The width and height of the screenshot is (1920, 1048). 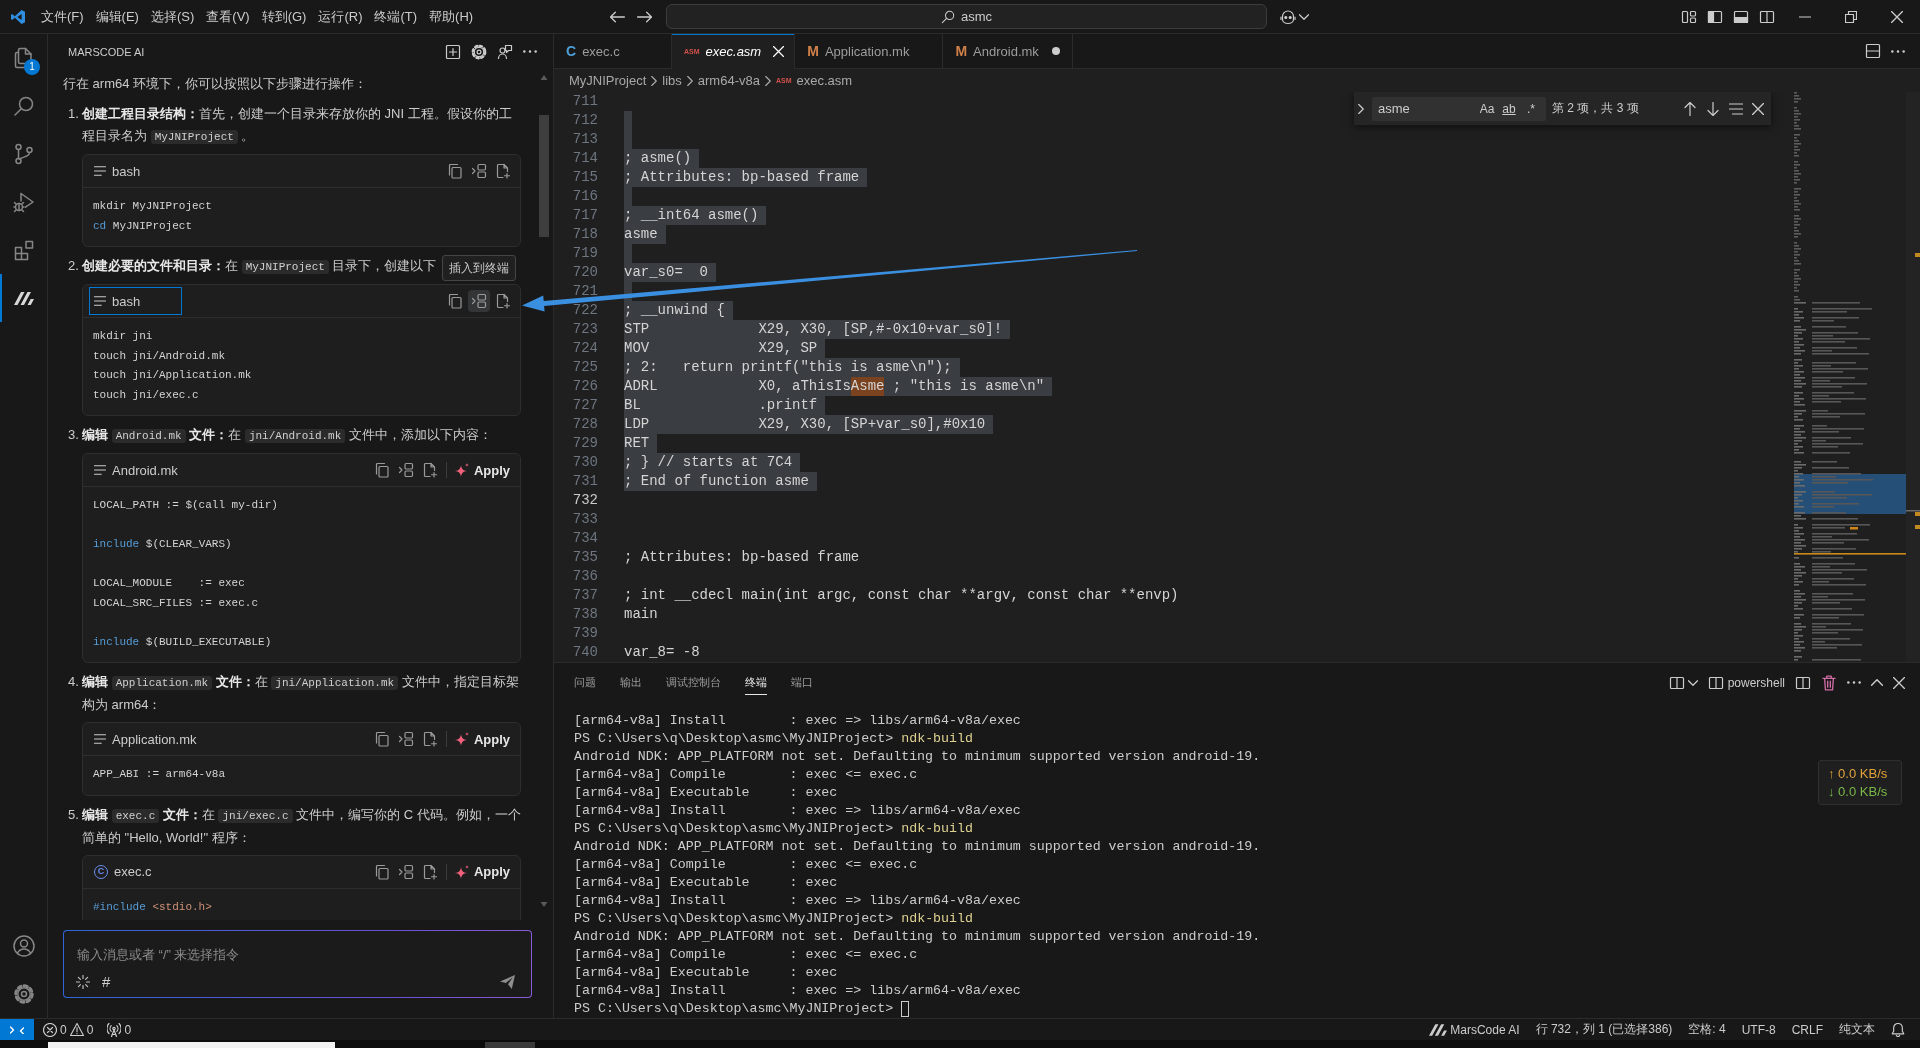 What do you see at coordinates (1767, 16) in the screenshot?
I see `split-view-icon` at bounding box center [1767, 16].